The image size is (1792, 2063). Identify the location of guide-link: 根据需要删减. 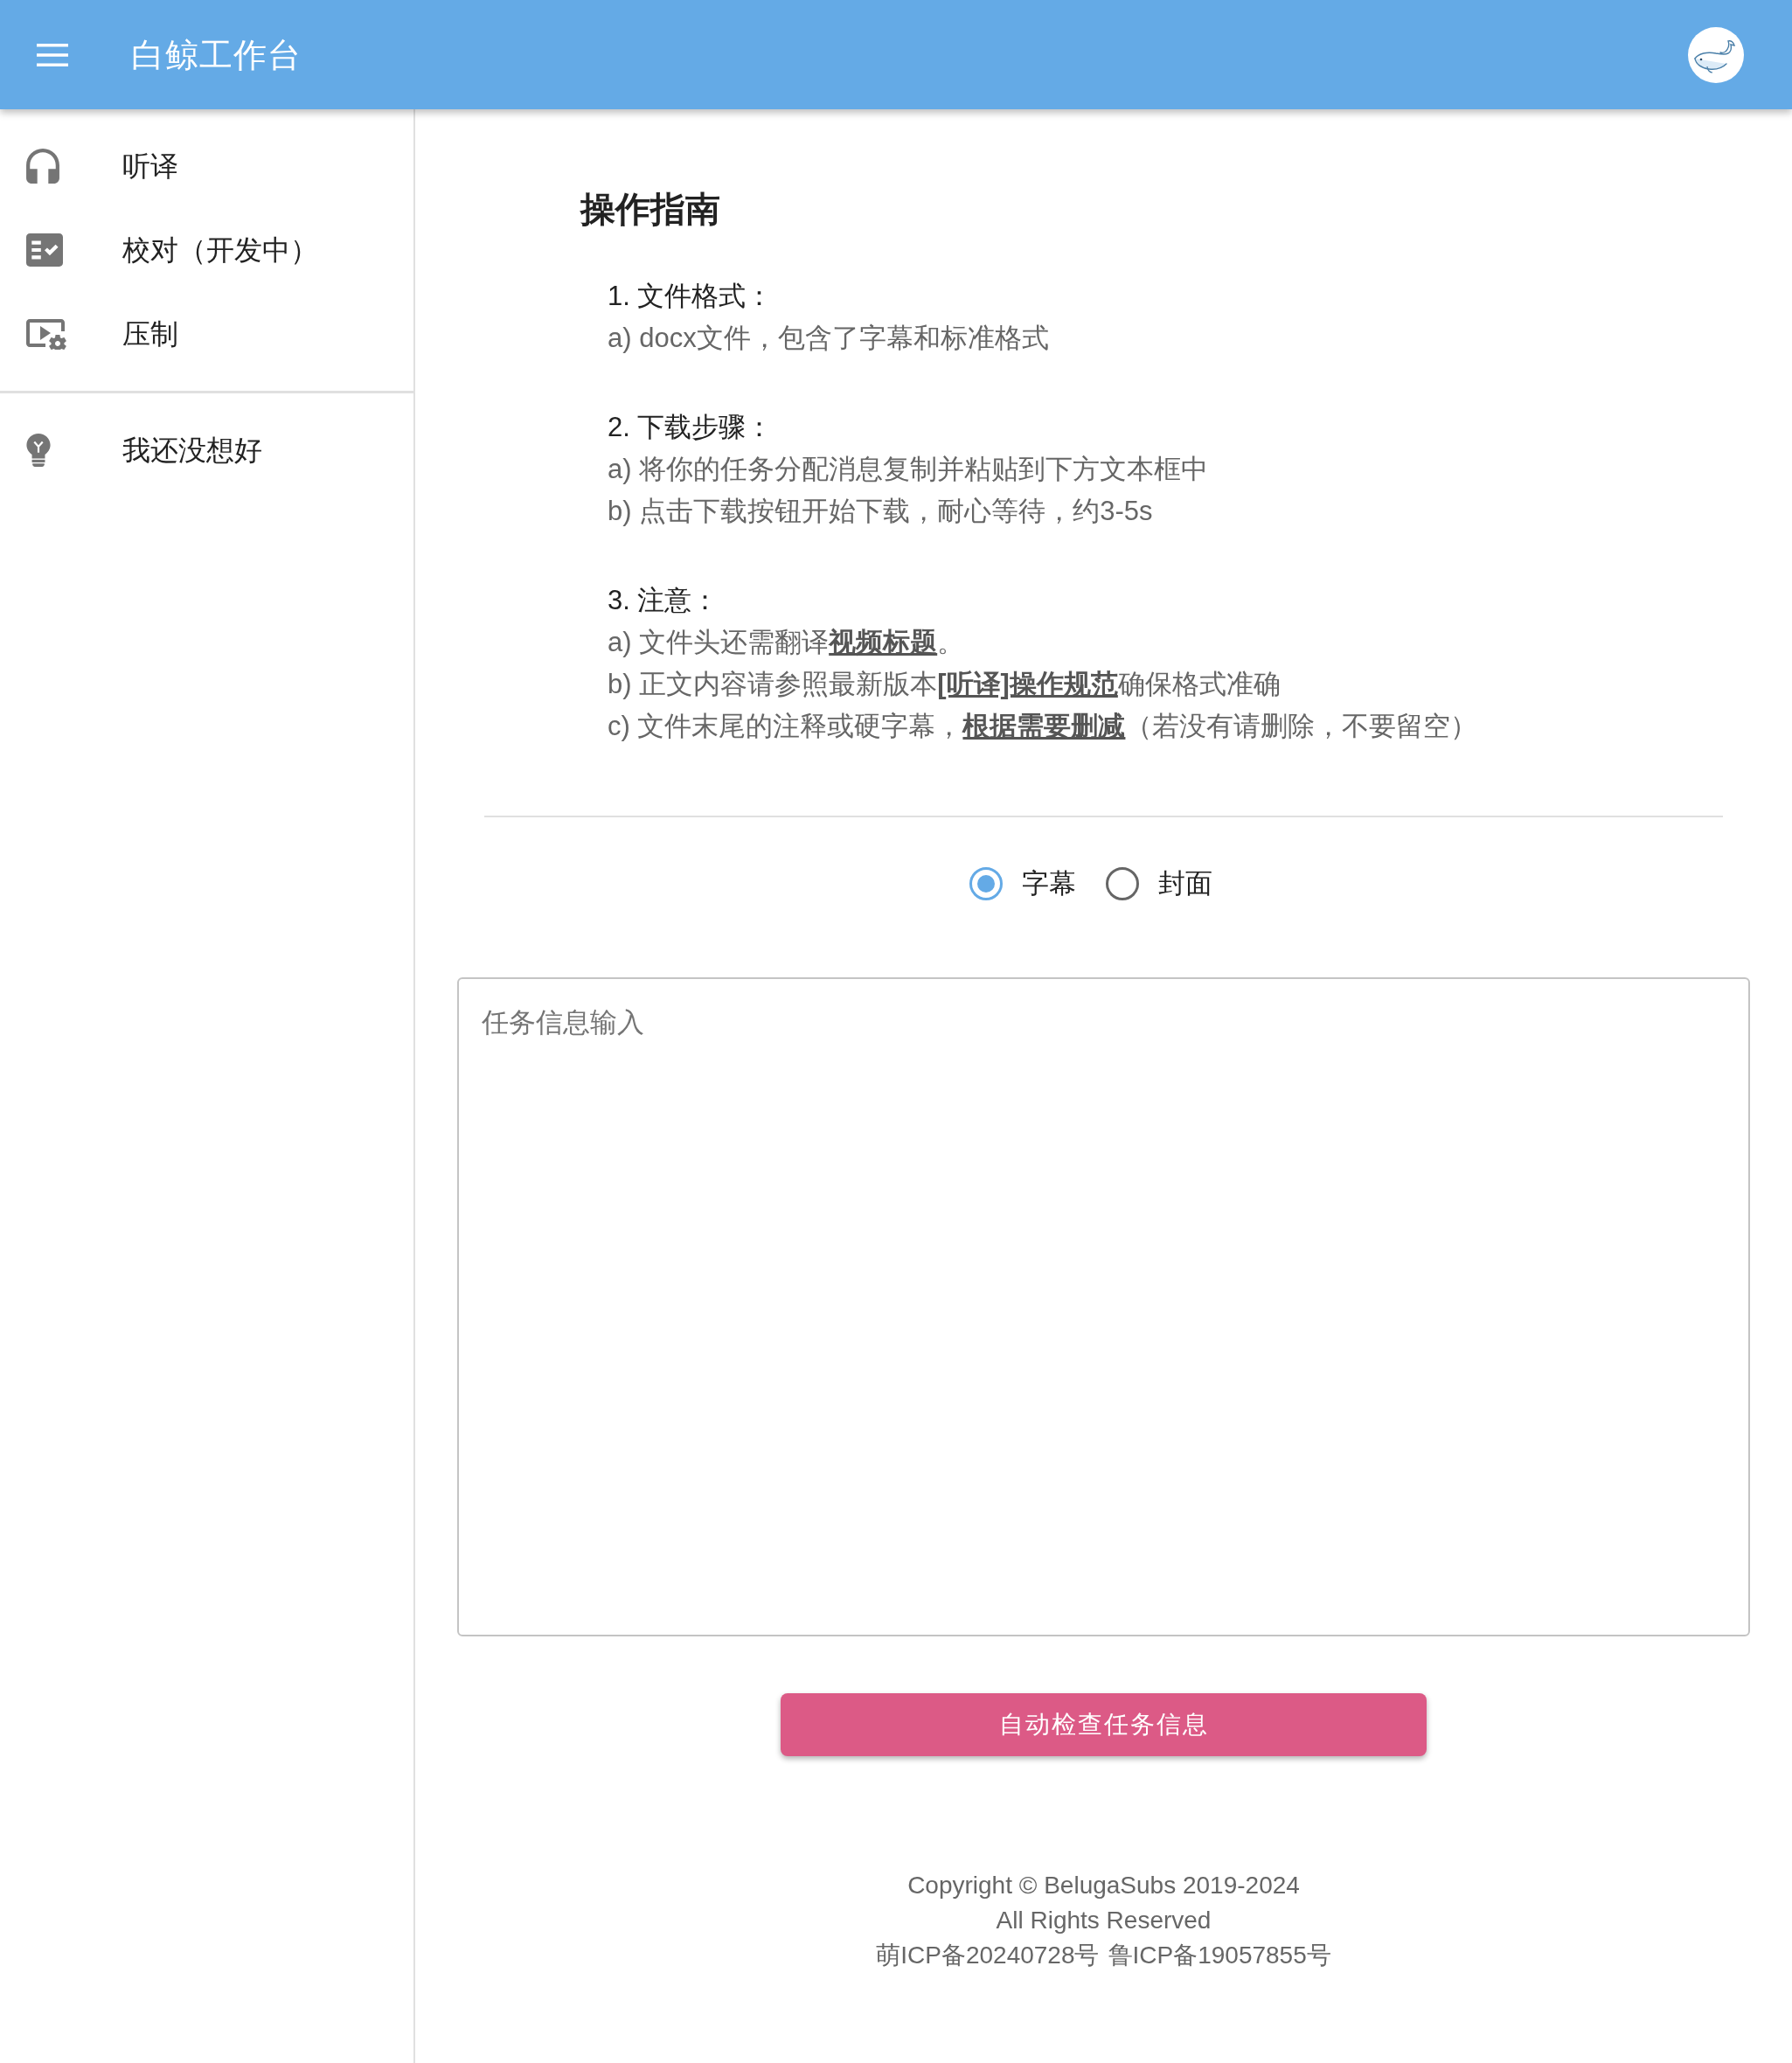
(1044, 726).